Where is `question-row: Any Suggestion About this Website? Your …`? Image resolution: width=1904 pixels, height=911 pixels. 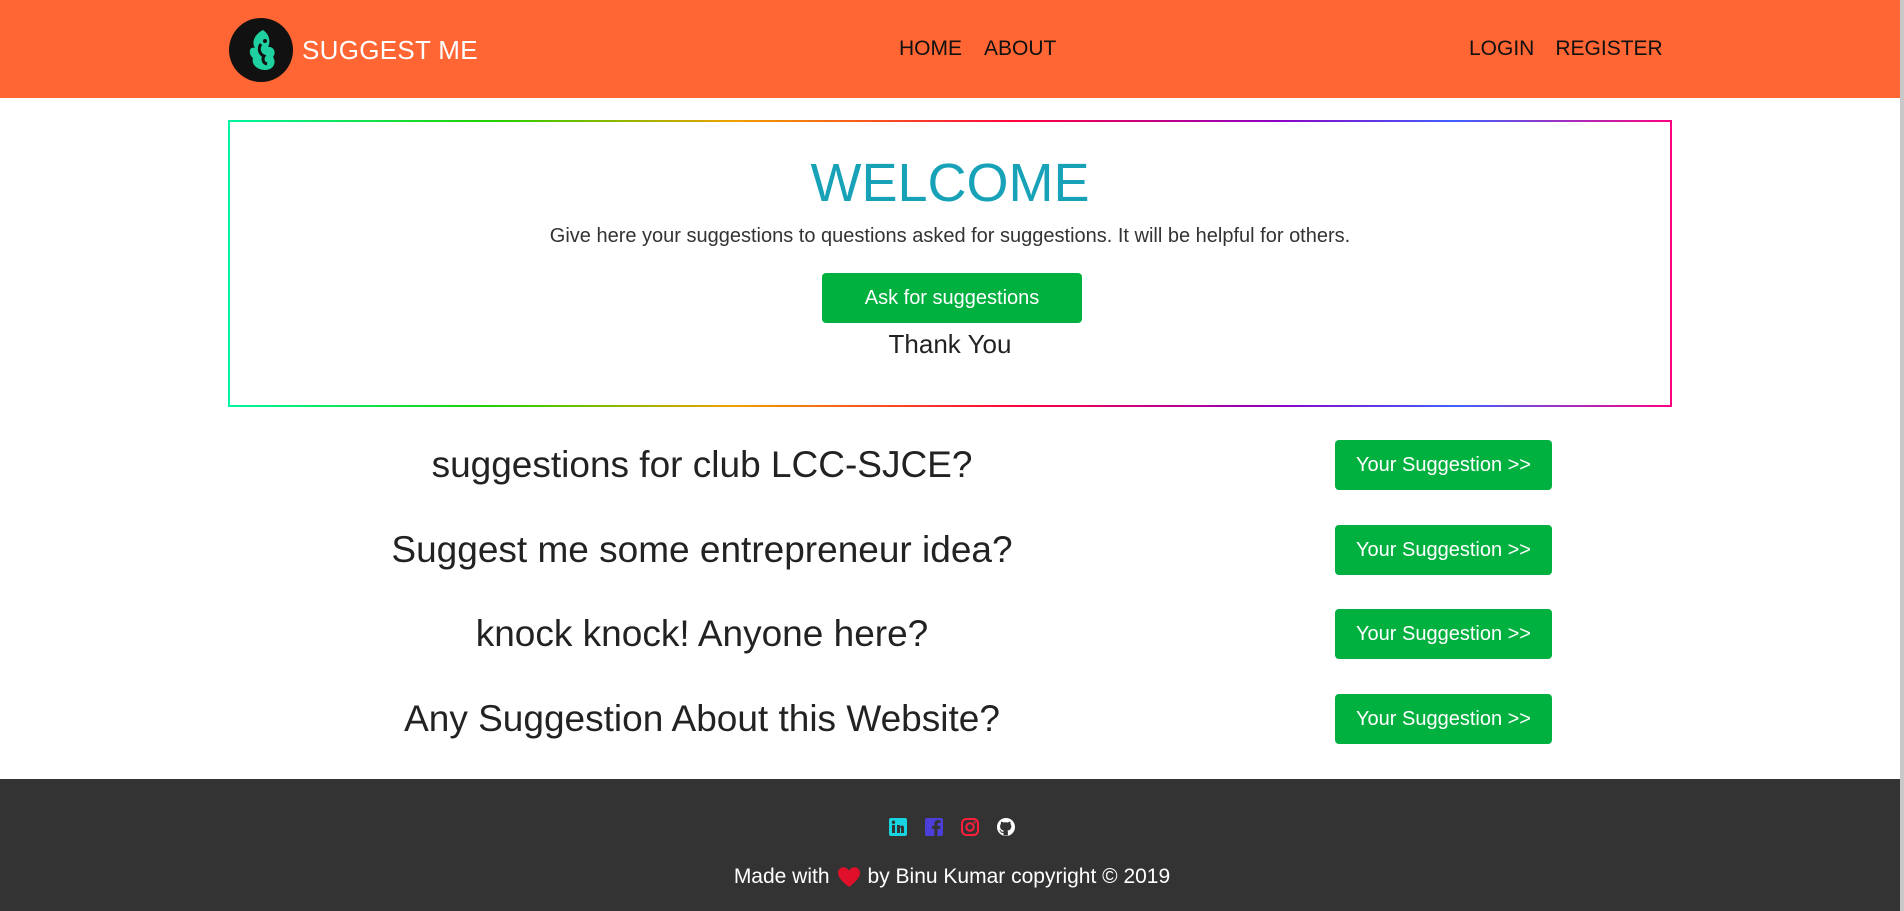 question-row: Any Suggestion About this Website? Your … is located at coordinates (950, 719).